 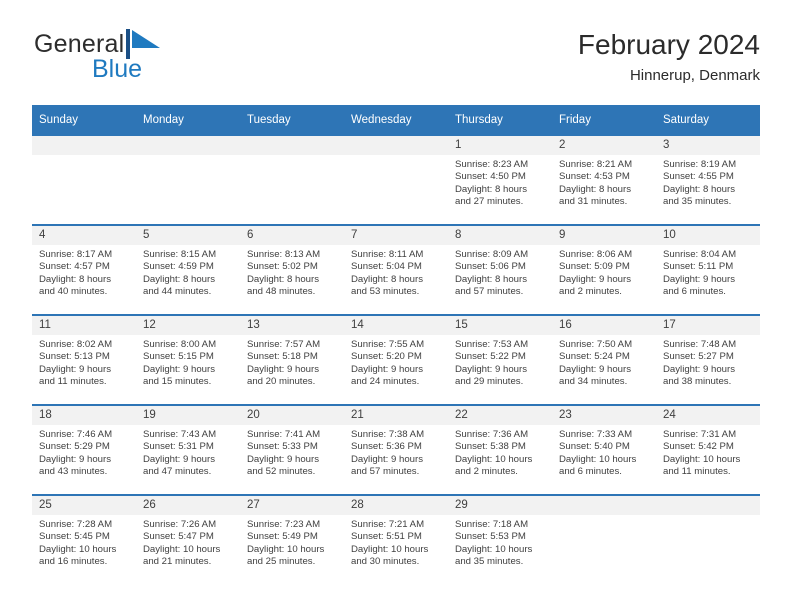 I want to click on day-number: 1, so click(x=500, y=145).